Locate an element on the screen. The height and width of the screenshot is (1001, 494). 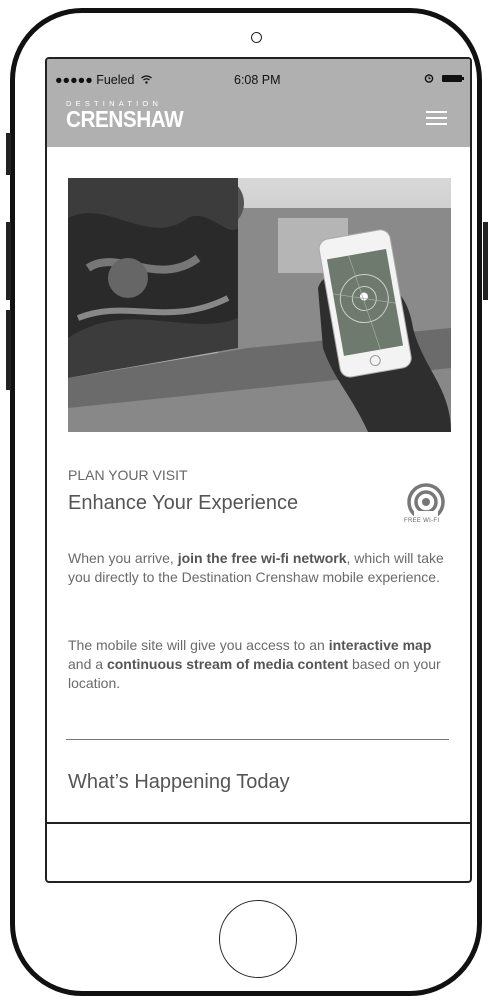
section-eyebrow: PLAN YOUR VISIT is located at coordinates (128, 475).